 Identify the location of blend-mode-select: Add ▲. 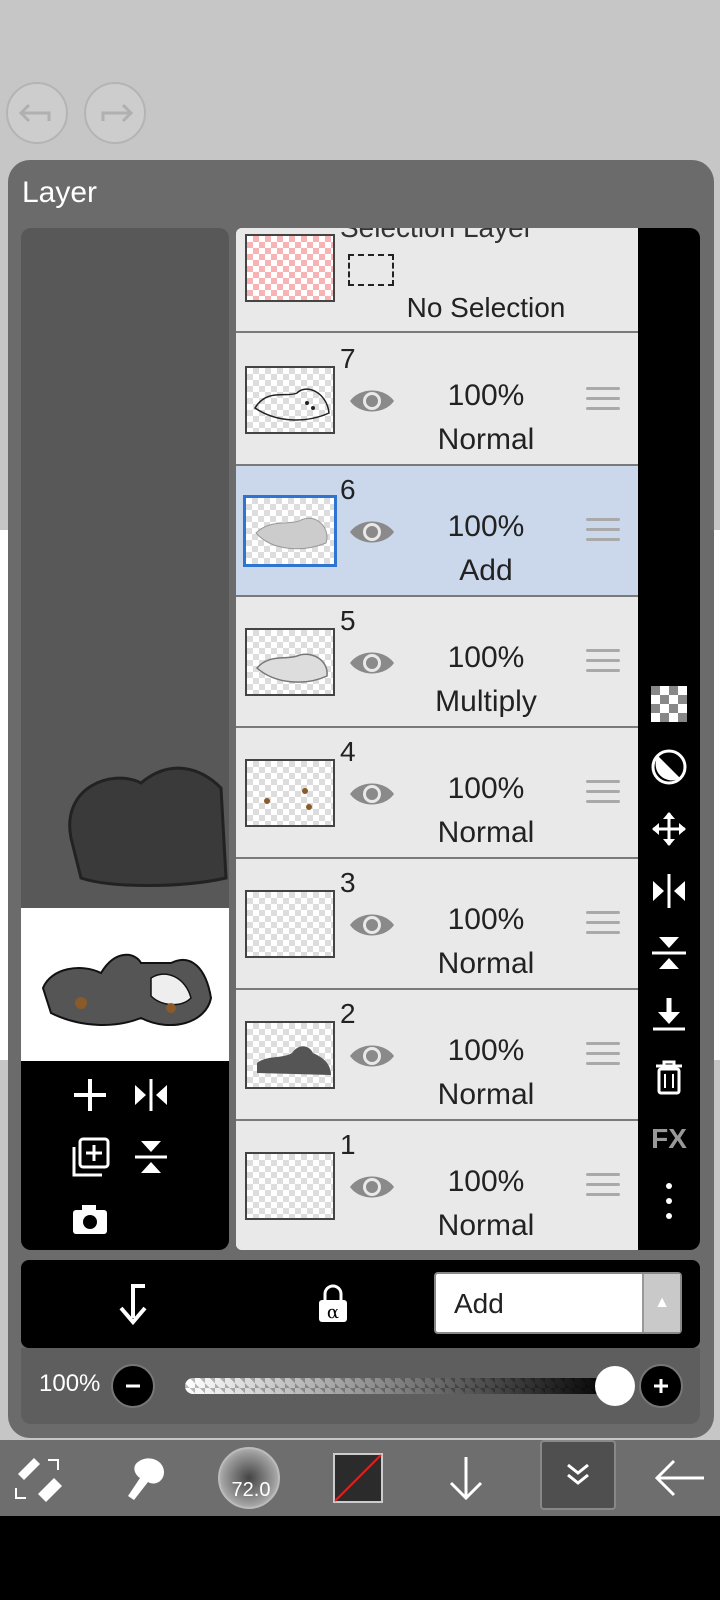
(558, 1303).